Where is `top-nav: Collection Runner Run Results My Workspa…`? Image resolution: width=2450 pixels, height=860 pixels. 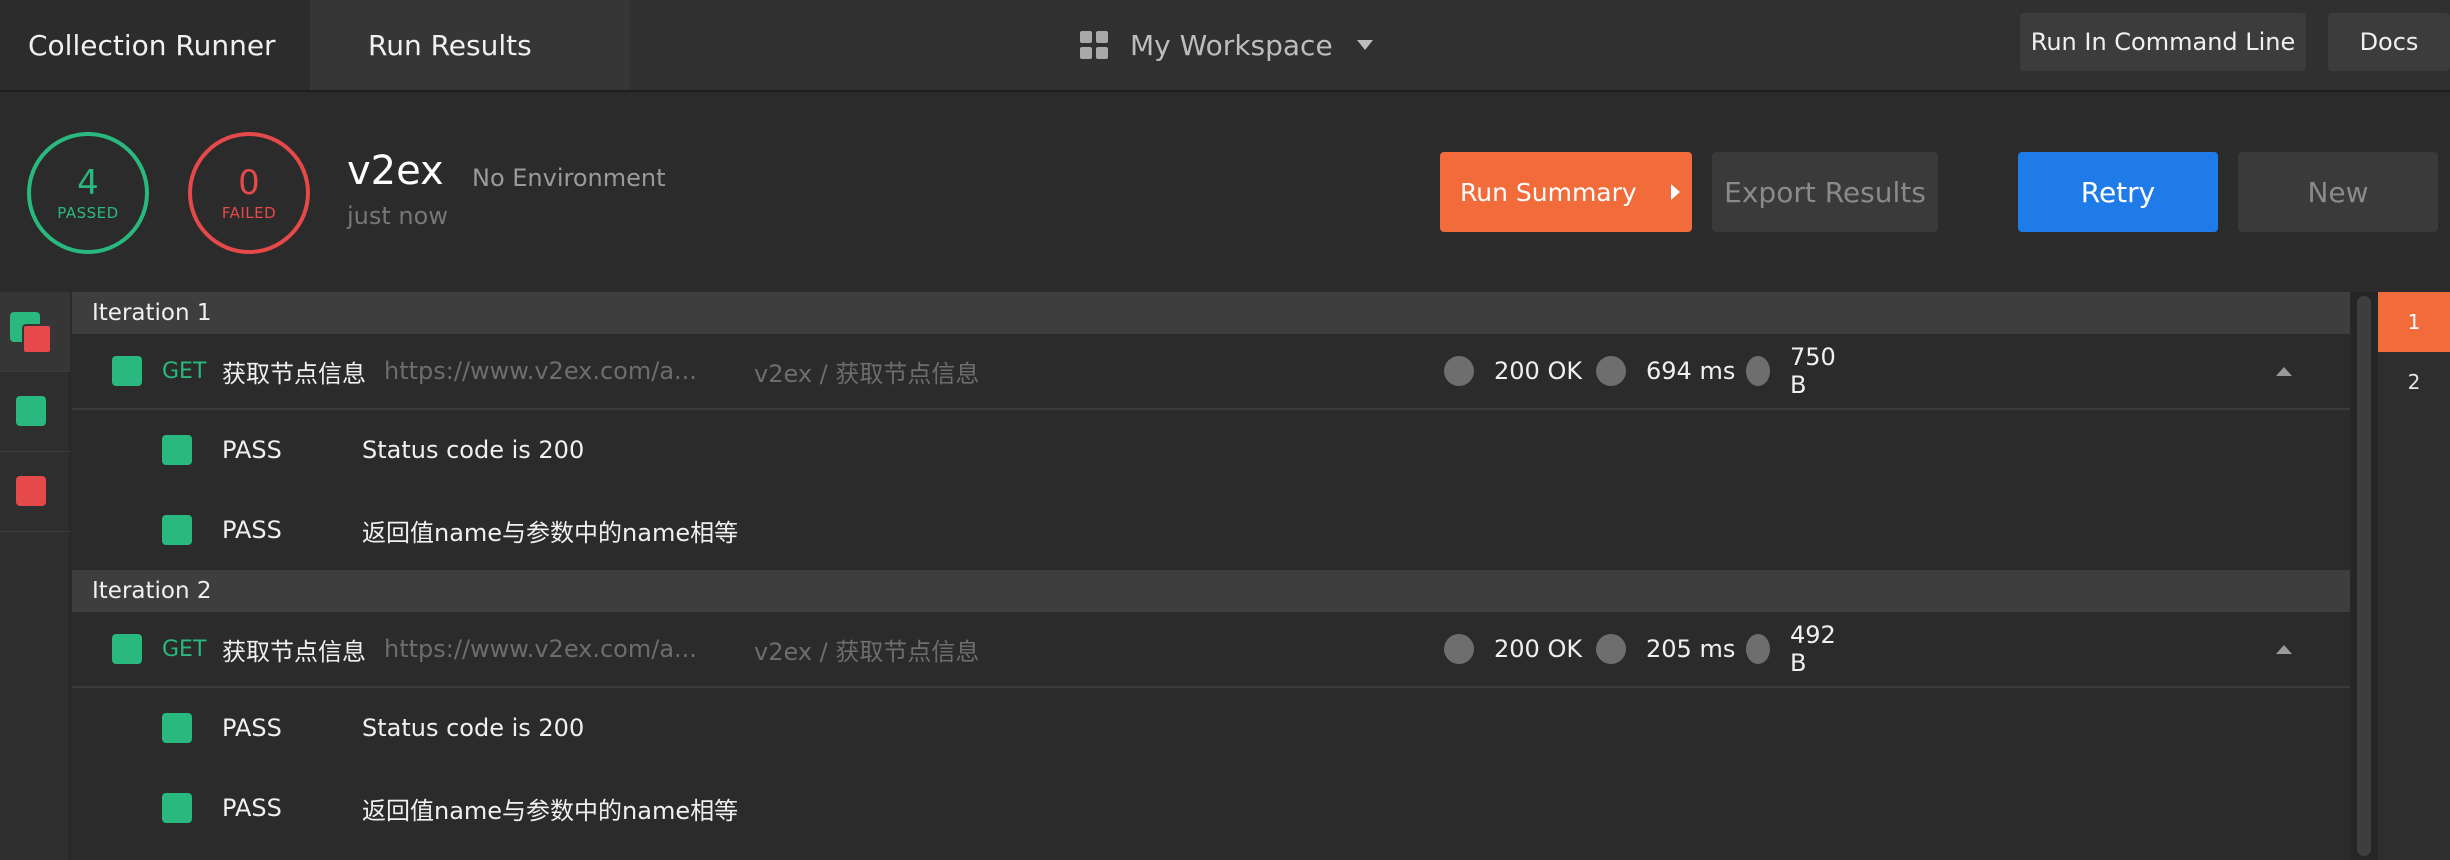
top-nav: Collection Runner Run Results My Workspa… is located at coordinates (1225, 46).